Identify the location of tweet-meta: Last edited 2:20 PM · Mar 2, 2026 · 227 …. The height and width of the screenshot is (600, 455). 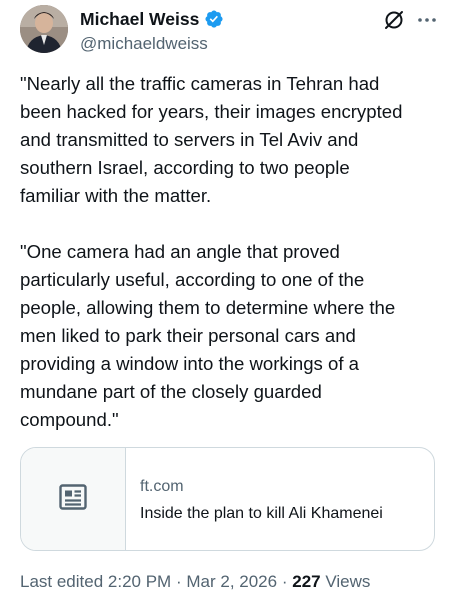
(195, 582).